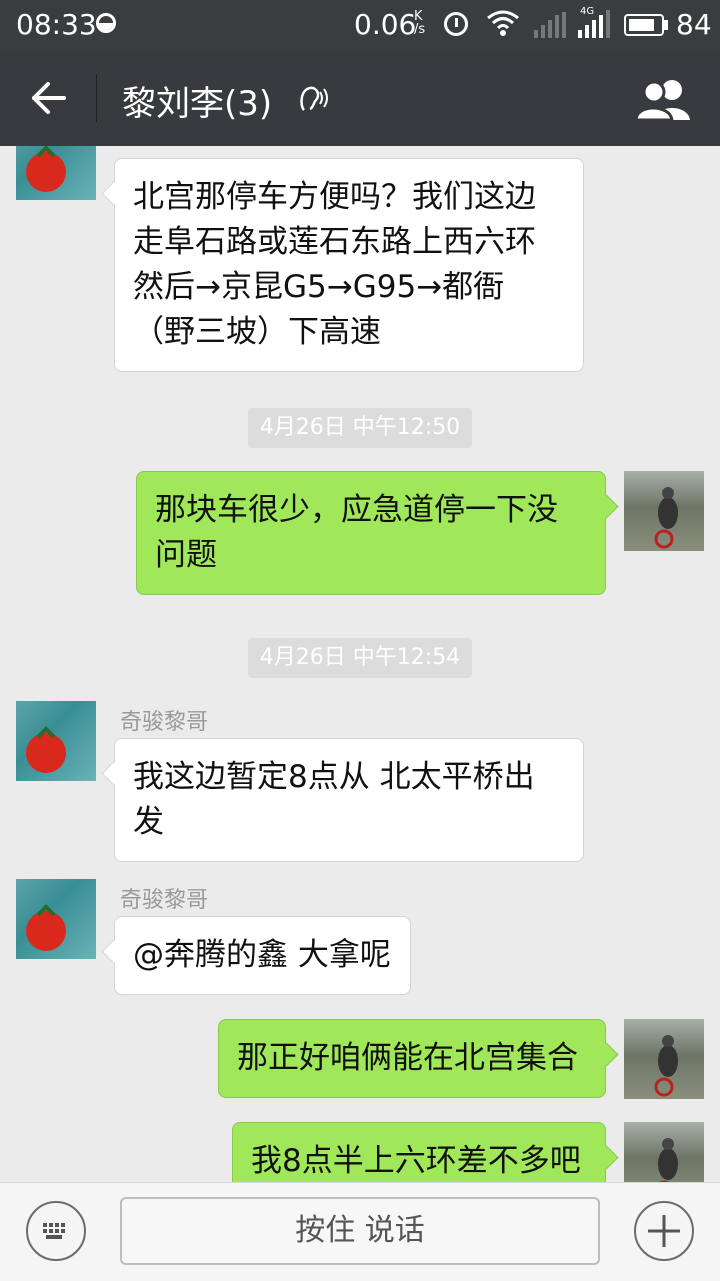 The image size is (720, 1281). What do you see at coordinates (349, 800) in the screenshot?
I see `message-bubble: 我这边暂定8点从 北太平桥出发` at bounding box center [349, 800].